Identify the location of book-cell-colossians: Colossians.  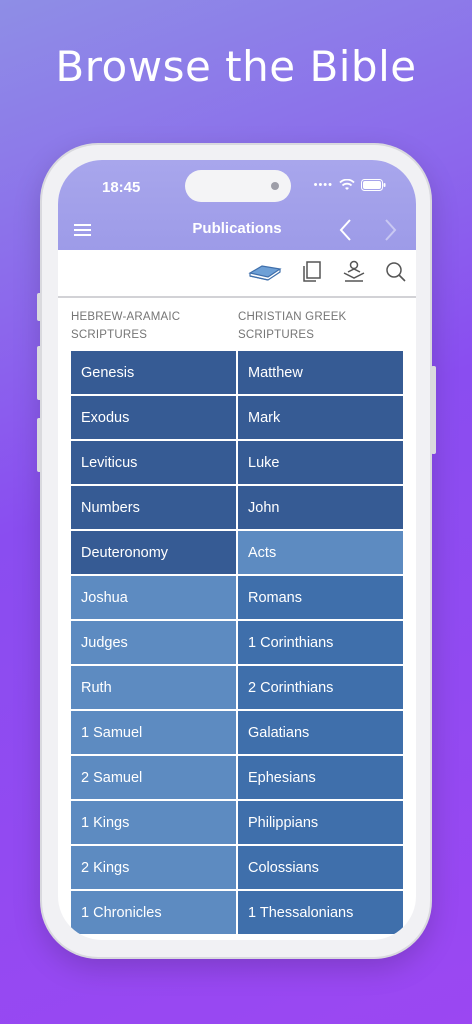
(320, 867).